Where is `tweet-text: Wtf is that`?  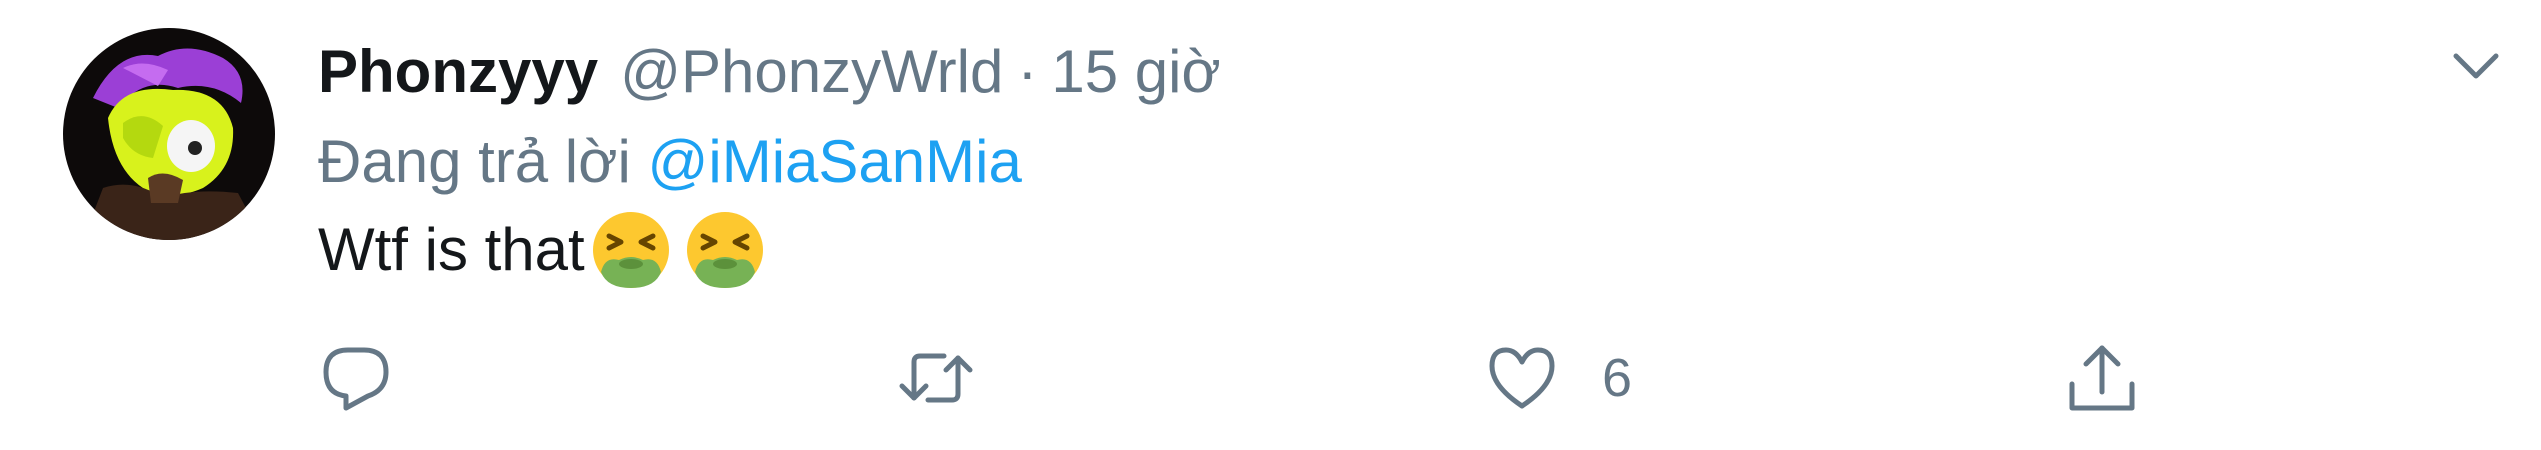
tweet-text: Wtf is that is located at coordinates (541, 250).